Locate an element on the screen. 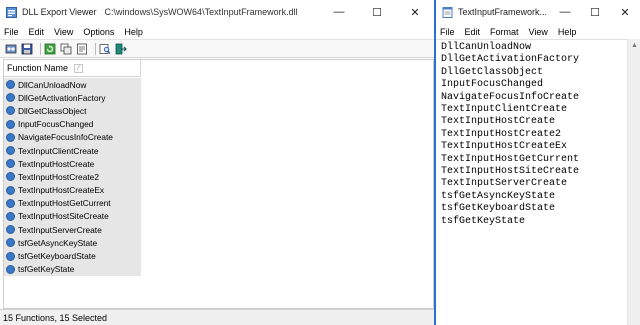 The height and width of the screenshot is (325, 640). text-line: NavigateFocusInfoCreate is located at coordinates (510, 97).